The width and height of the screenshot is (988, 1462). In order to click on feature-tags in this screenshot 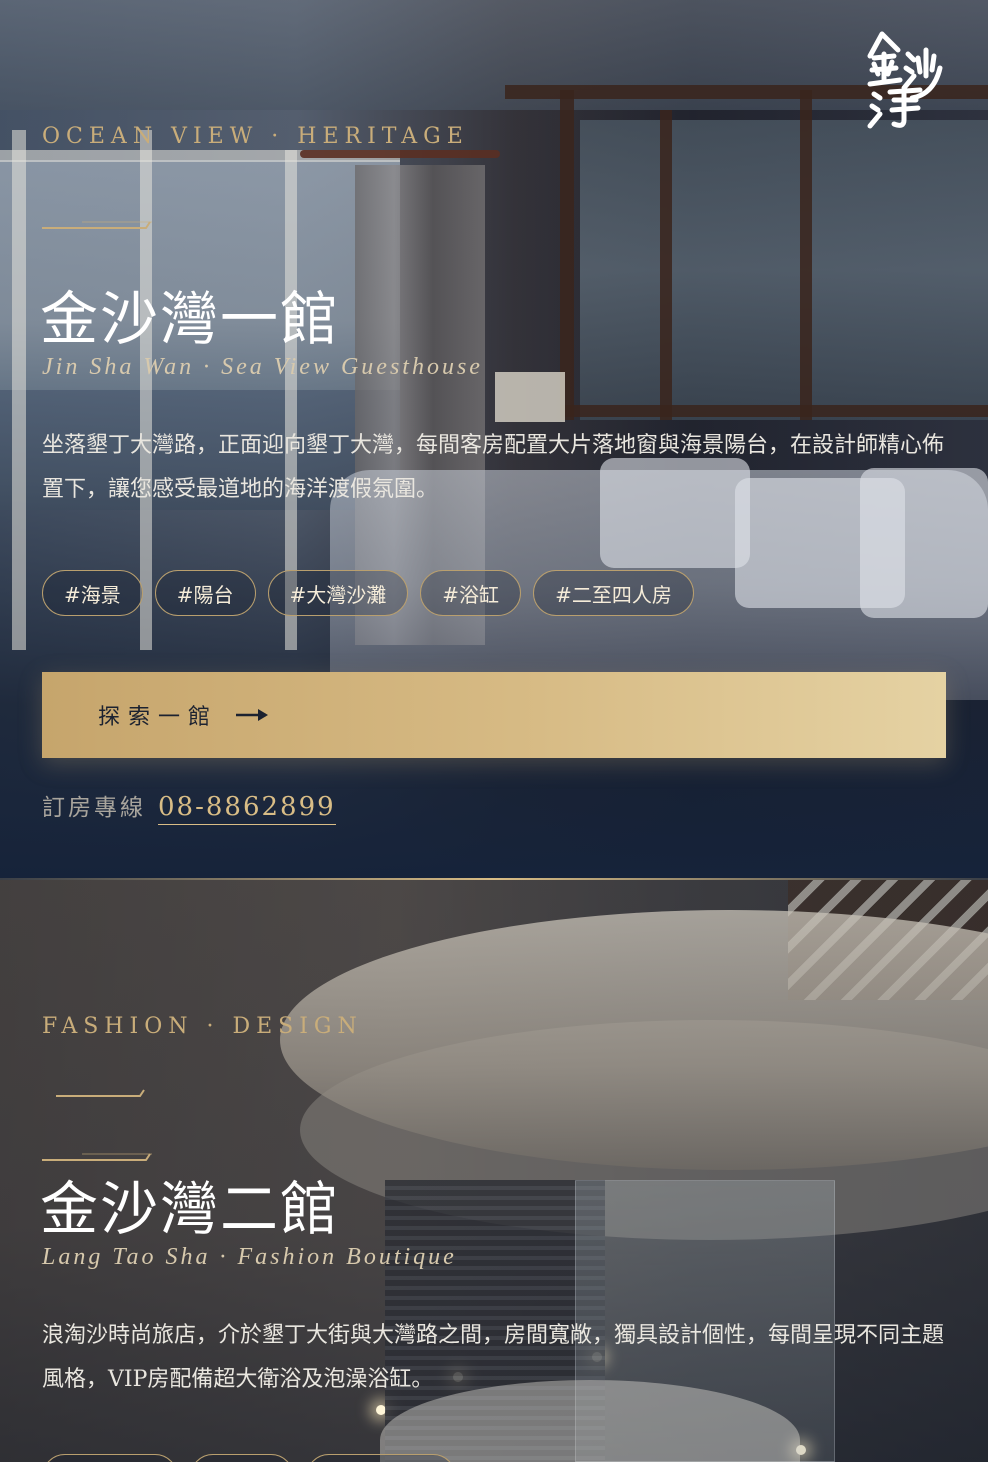, I will do `click(249, 1458)`.